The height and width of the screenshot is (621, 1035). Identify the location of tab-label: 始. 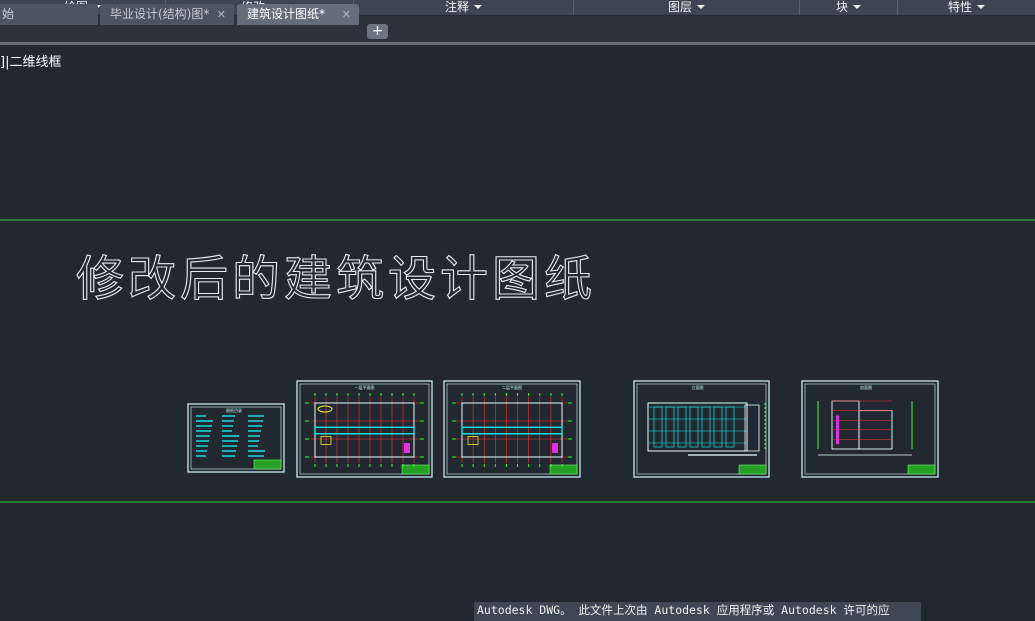
(8, 14).